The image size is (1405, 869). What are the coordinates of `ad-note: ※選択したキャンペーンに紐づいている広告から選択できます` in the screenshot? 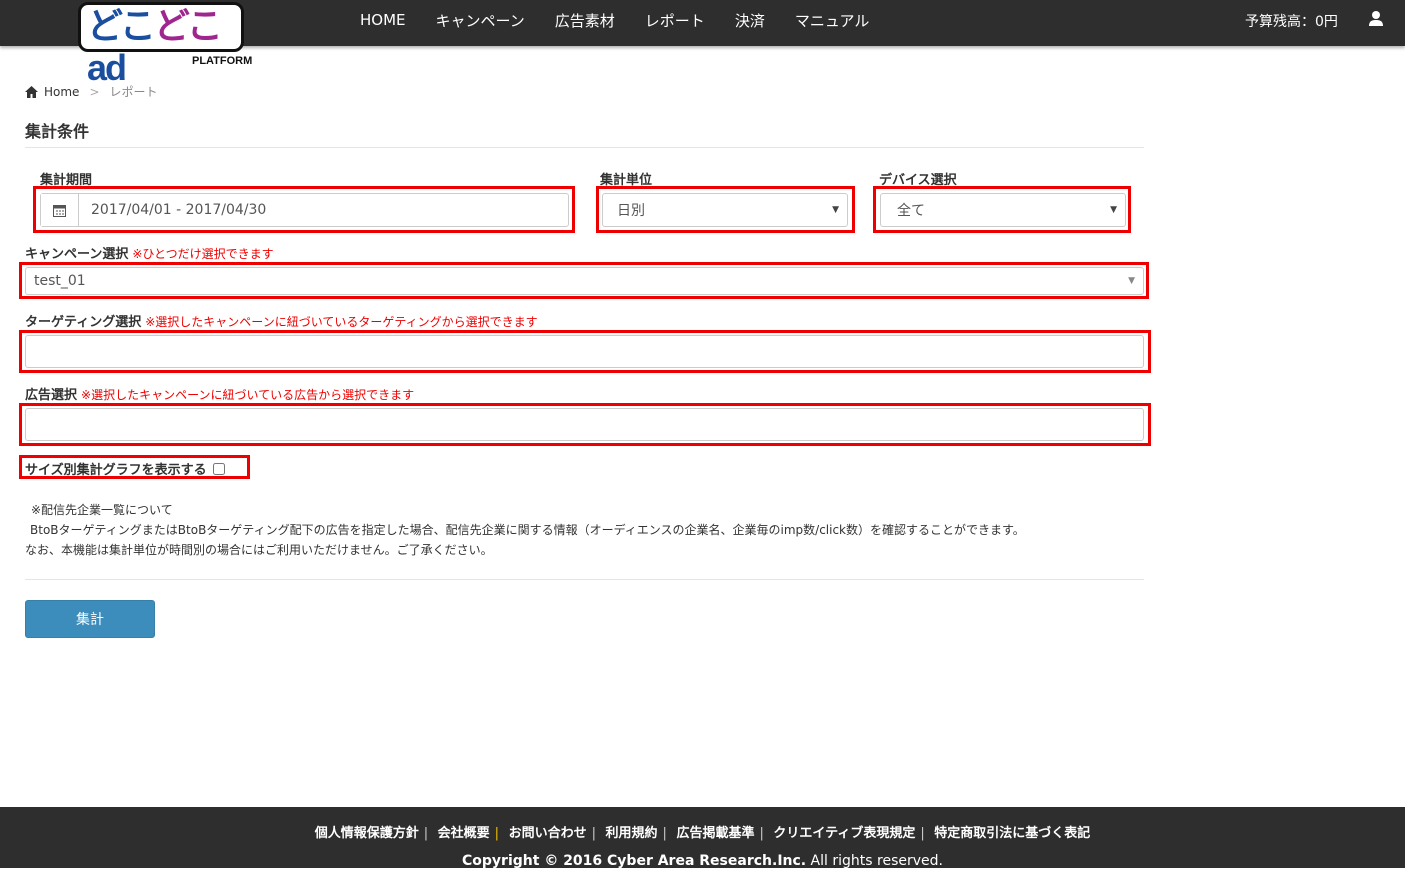 It's located at (248, 395).